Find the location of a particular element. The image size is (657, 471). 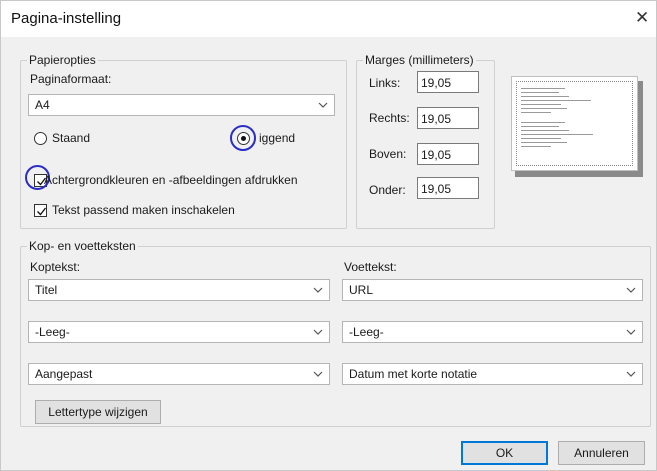

margin-left-value: 19,05 is located at coordinates (436, 83).